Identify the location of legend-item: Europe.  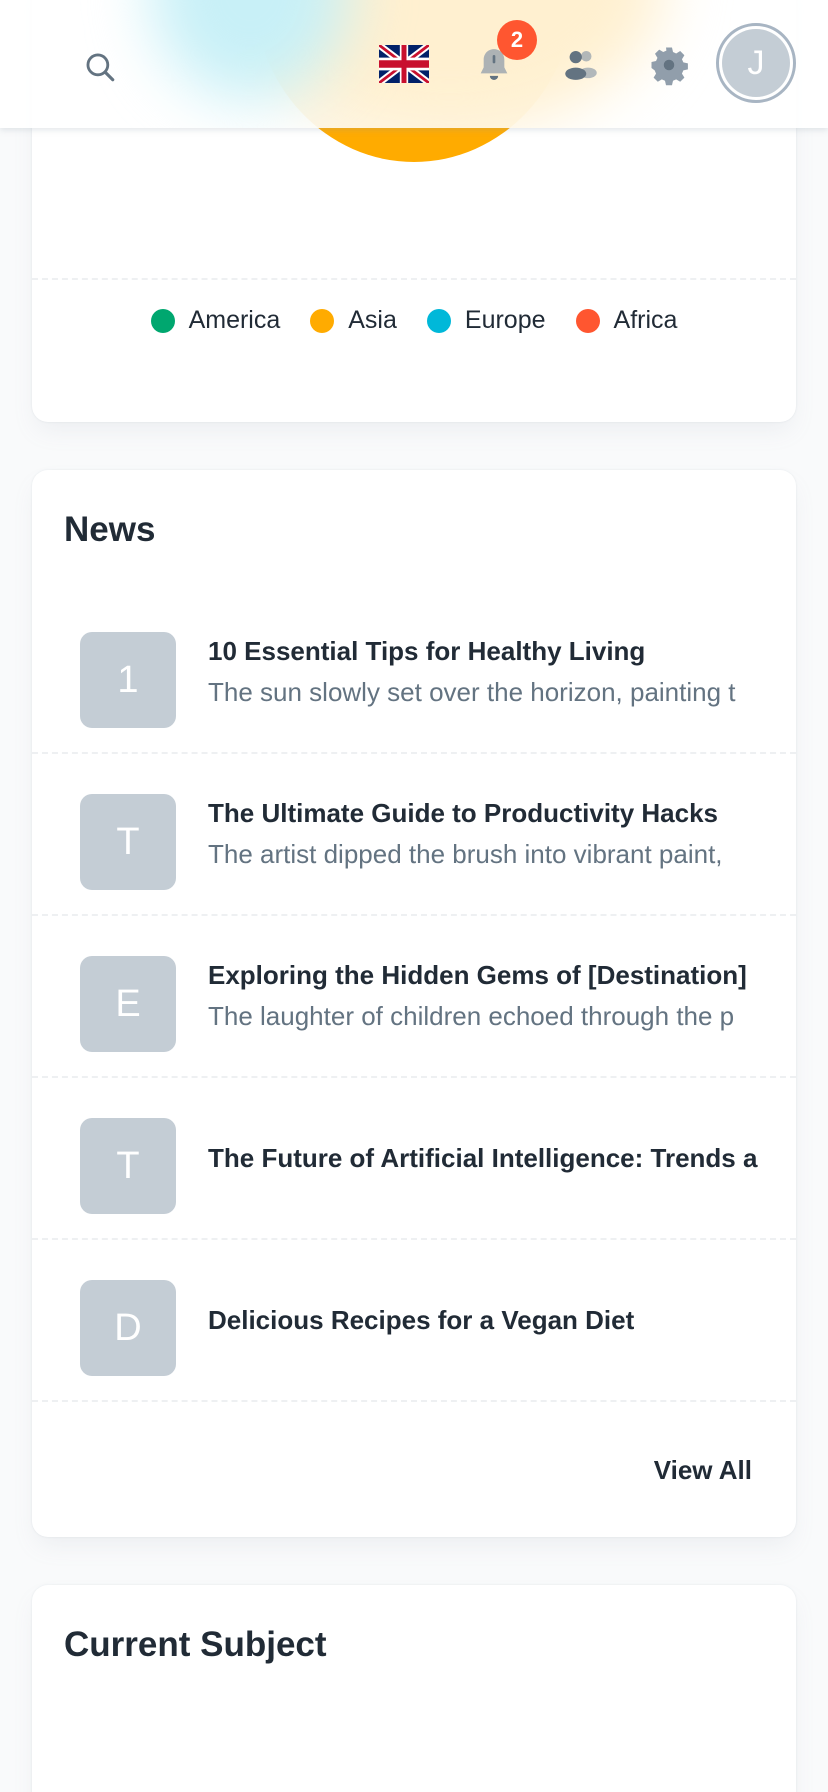
(486, 320).